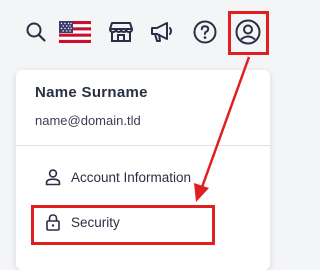  What do you see at coordinates (143, 222) in the screenshot?
I see `menu-item-security: Security` at bounding box center [143, 222].